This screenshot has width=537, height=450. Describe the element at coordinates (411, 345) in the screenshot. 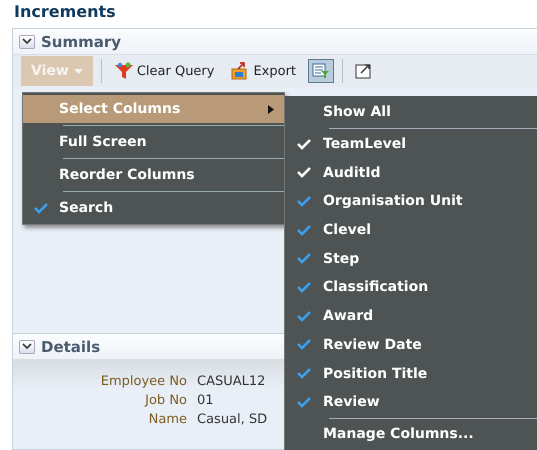

I see `column-menu-item: Review Date` at that location.